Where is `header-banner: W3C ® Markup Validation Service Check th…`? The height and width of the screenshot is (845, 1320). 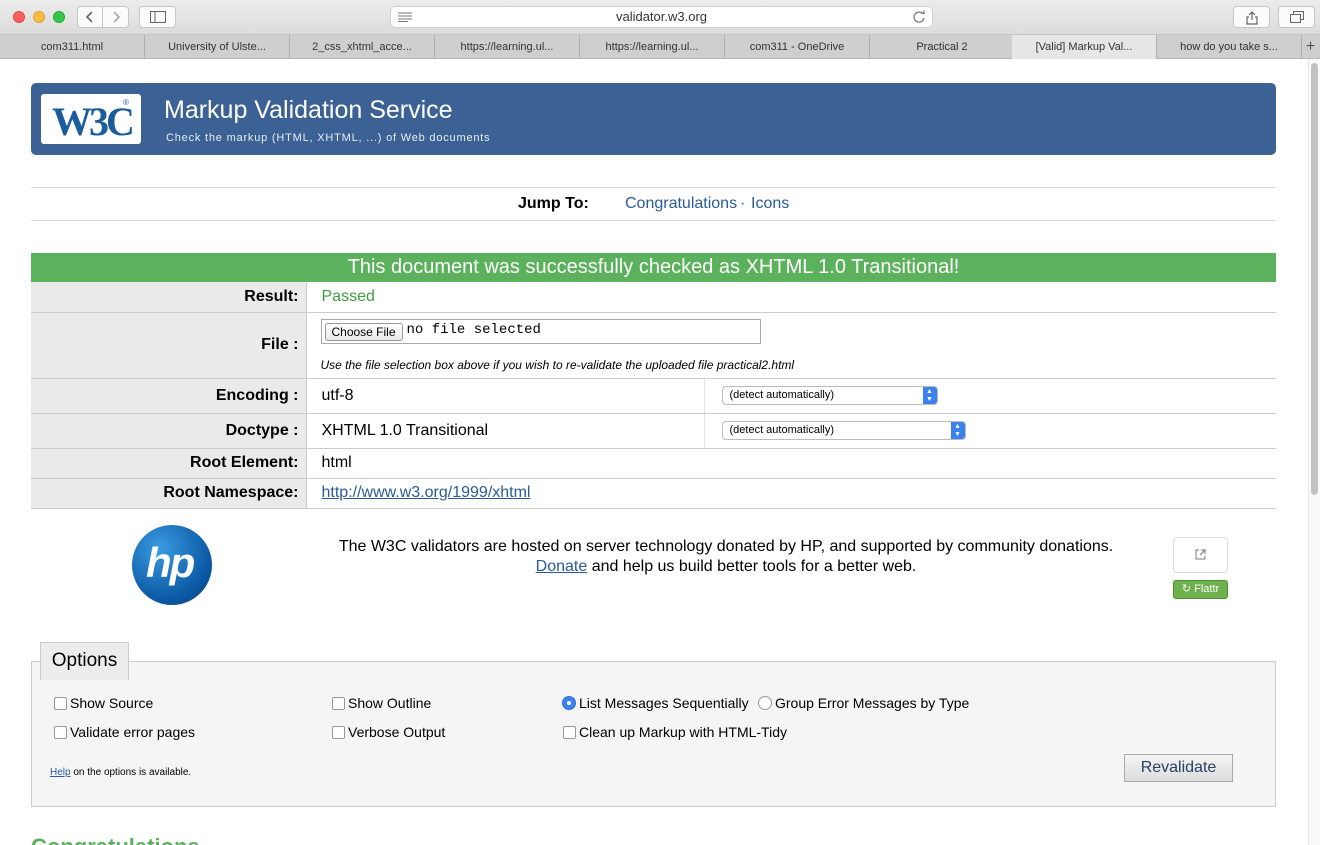
header-banner: W3C ® Markup Validation Service Check th… is located at coordinates (653, 119).